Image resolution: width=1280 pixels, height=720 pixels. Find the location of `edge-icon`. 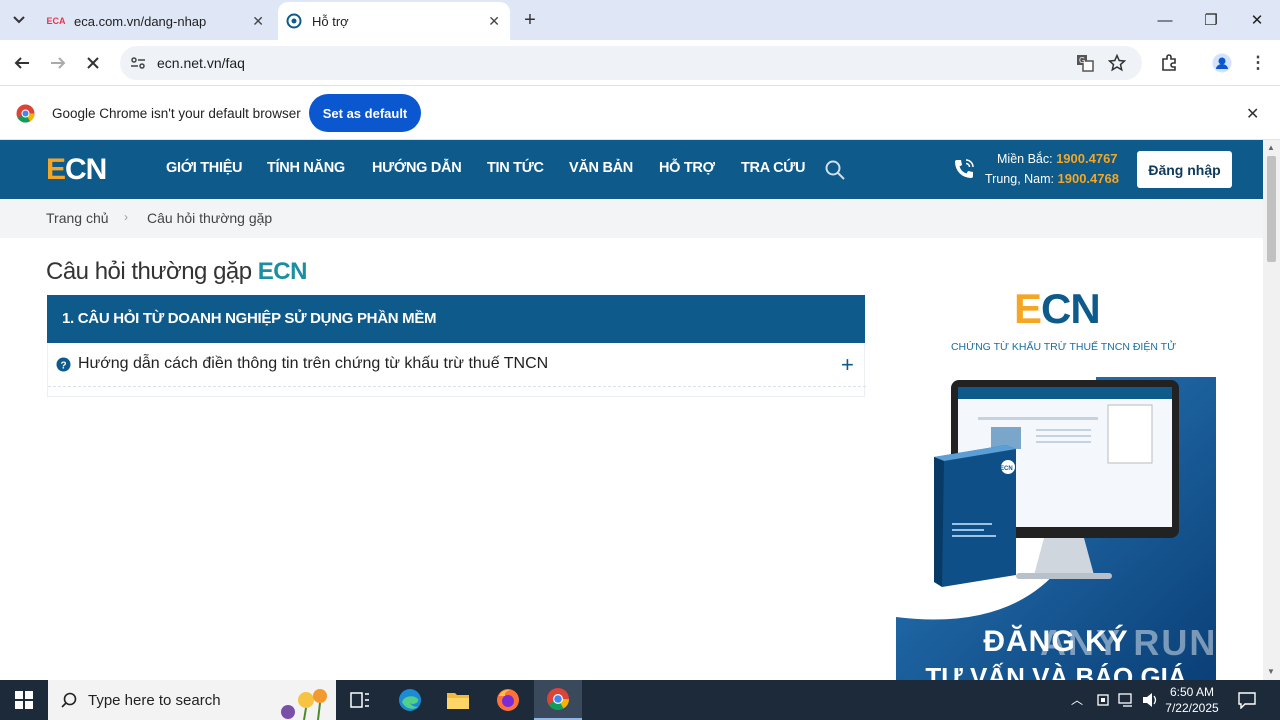

edge-icon is located at coordinates (410, 700).